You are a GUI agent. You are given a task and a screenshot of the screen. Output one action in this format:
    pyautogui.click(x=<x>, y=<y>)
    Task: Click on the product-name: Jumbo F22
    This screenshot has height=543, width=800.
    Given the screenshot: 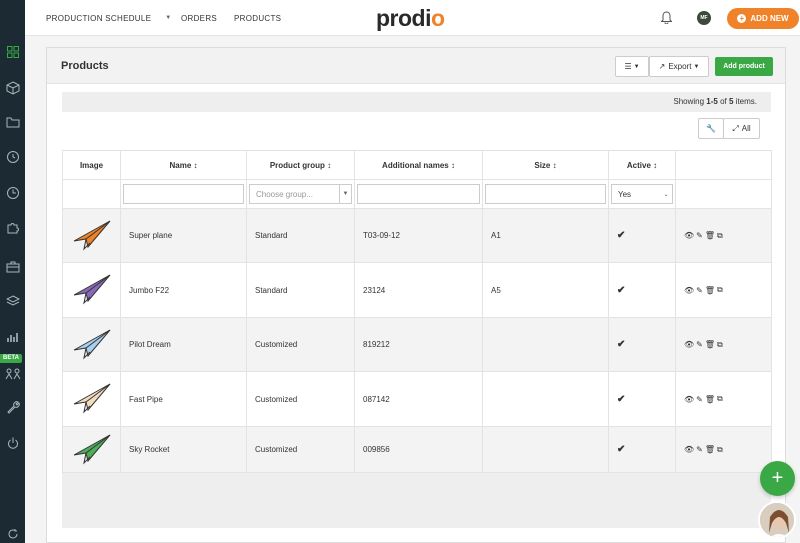 What is the action you would take?
    pyautogui.click(x=183, y=290)
    